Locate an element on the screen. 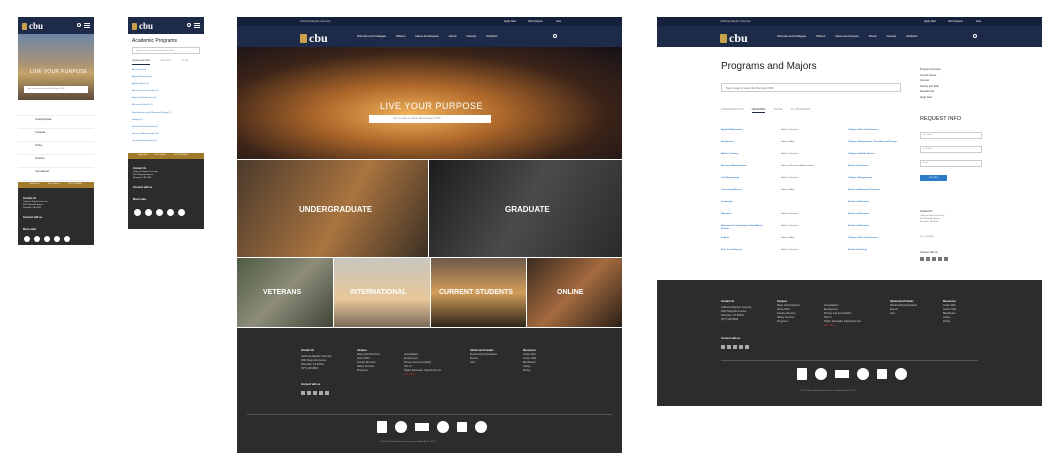 This screenshot has width=1059, height=470. tile-online: ONLINE is located at coordinates (574, 292).